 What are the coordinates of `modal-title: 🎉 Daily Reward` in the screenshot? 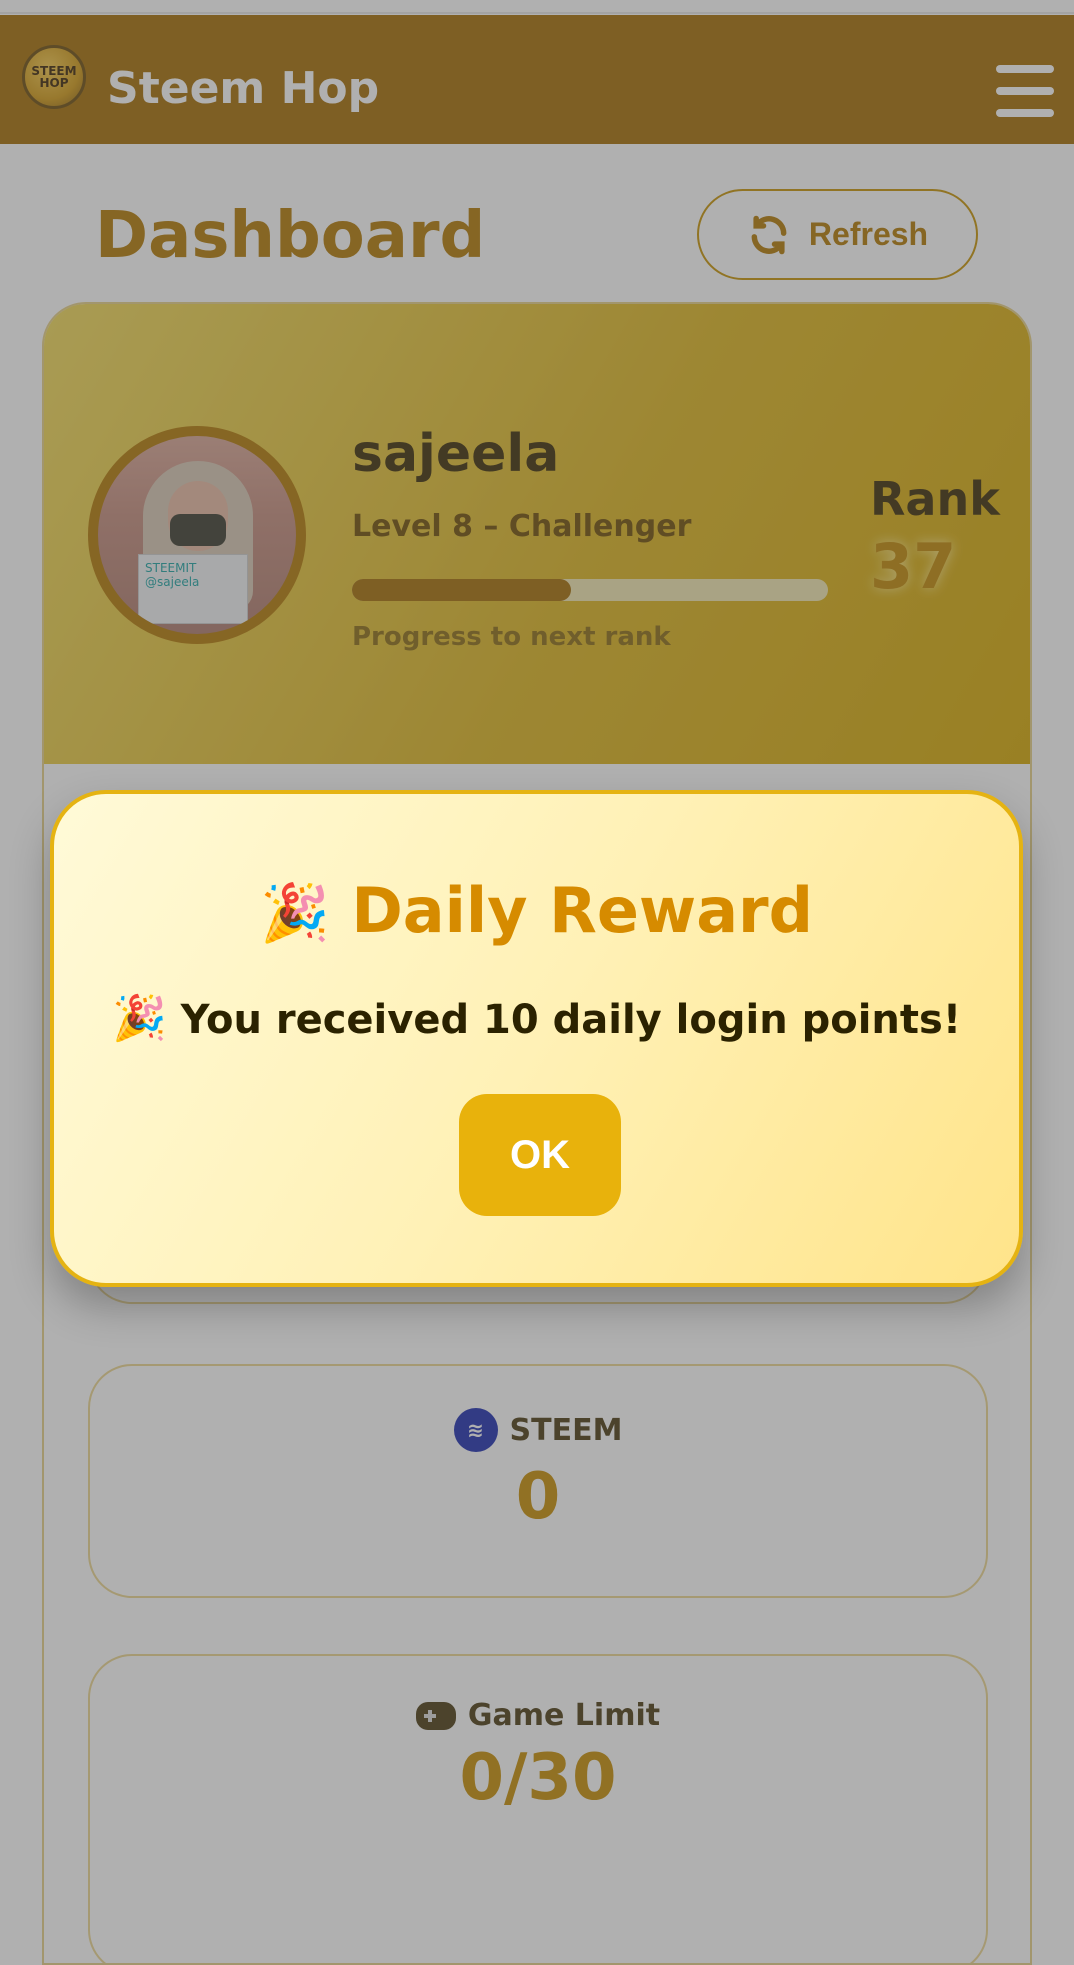 It's located at (536, 910).